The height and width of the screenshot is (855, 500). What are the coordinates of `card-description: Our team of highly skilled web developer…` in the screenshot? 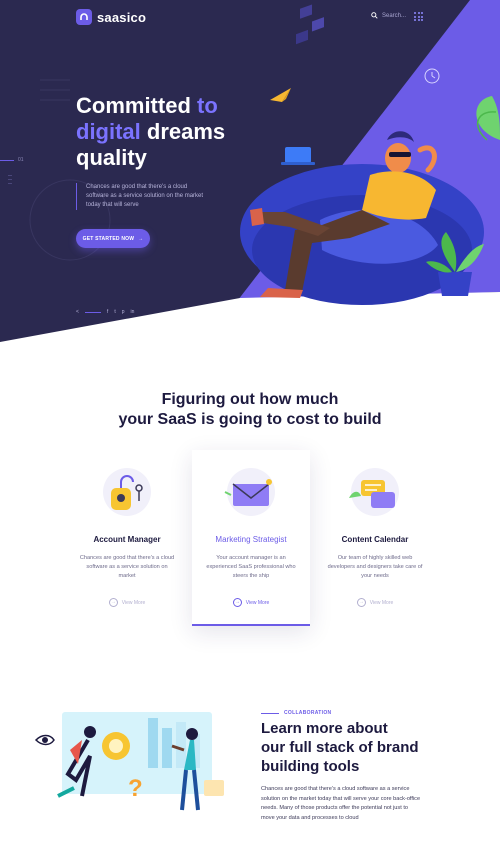 It's located at (375, 567).